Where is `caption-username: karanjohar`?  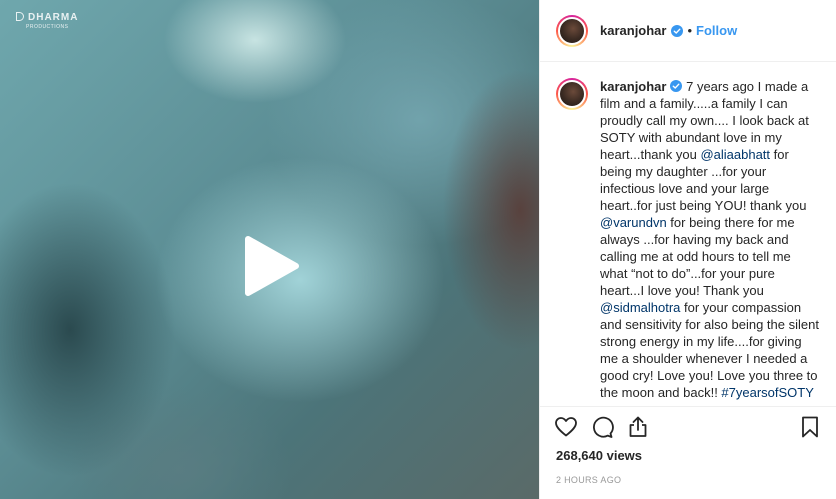
caption-username: karanjohar is located at coordinates (633, 86).